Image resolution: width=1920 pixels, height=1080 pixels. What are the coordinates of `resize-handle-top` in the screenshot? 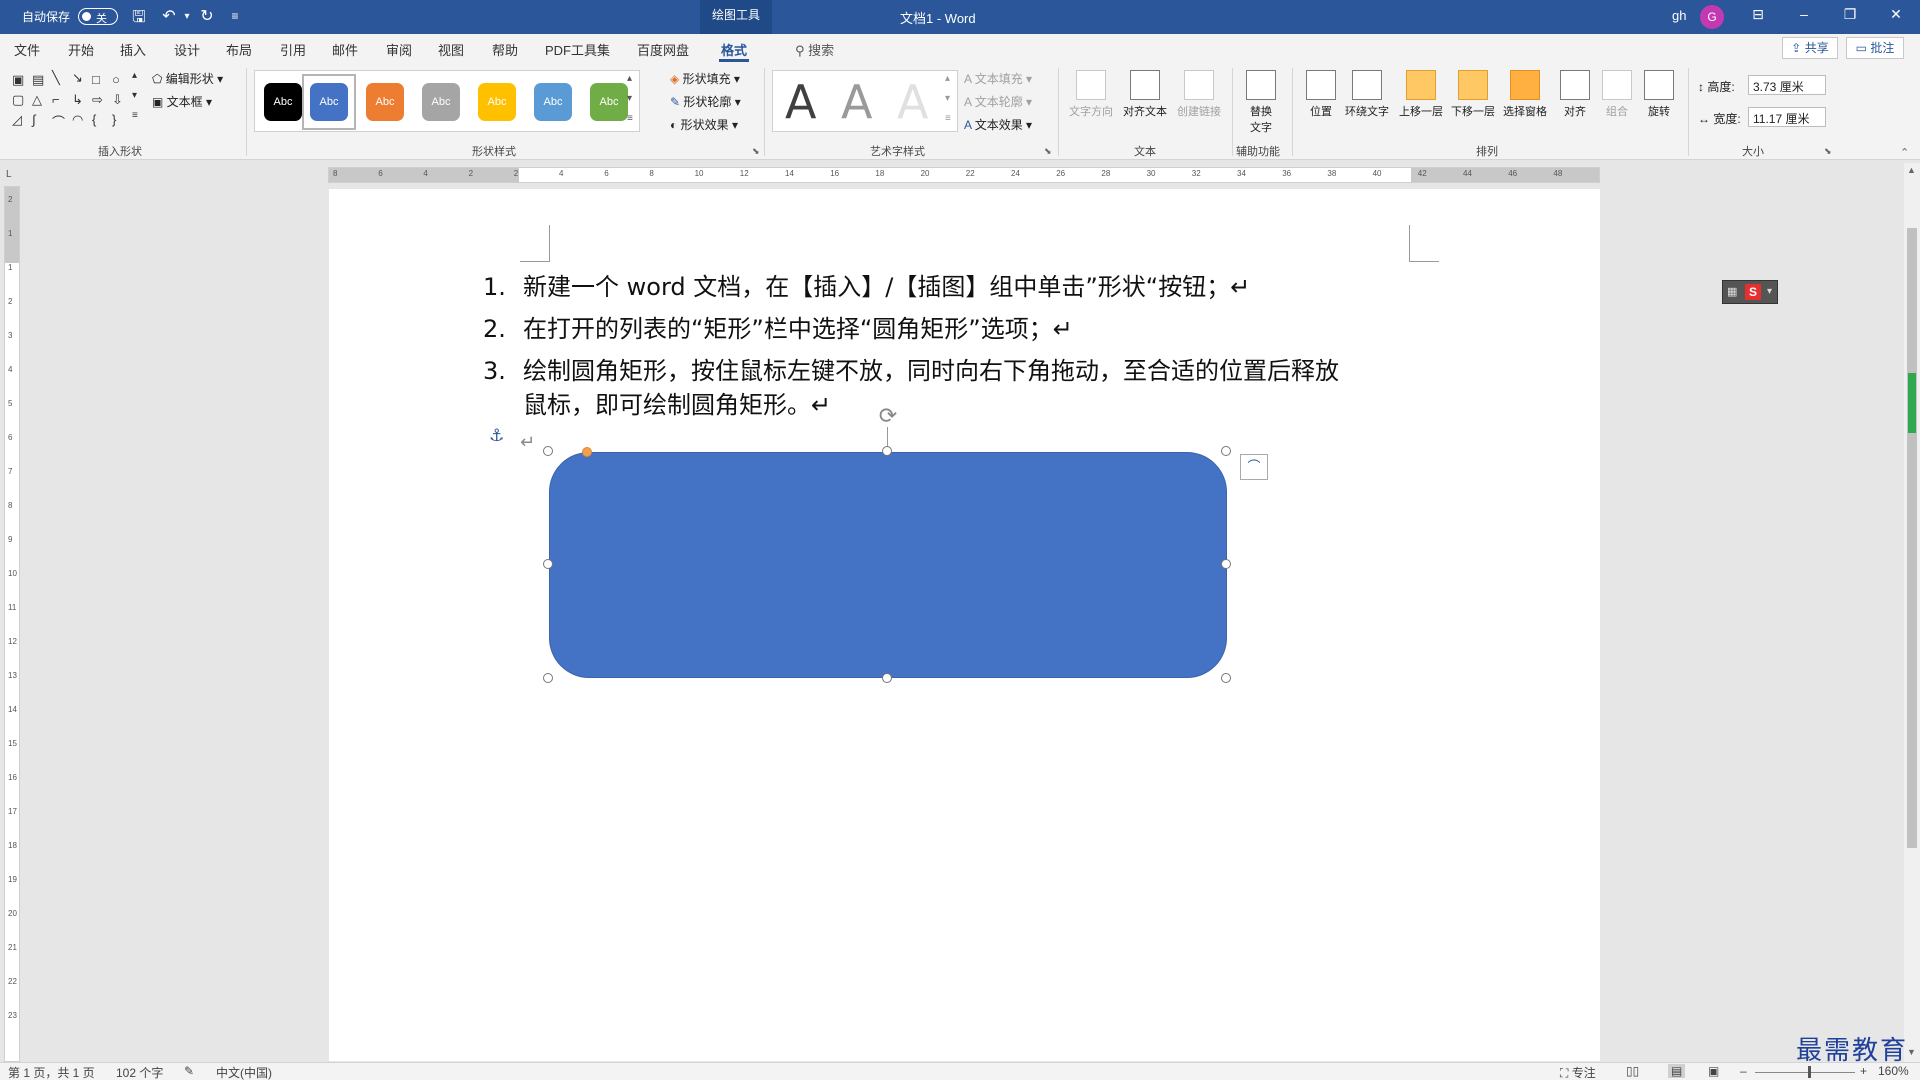 It's located at (887, 451).